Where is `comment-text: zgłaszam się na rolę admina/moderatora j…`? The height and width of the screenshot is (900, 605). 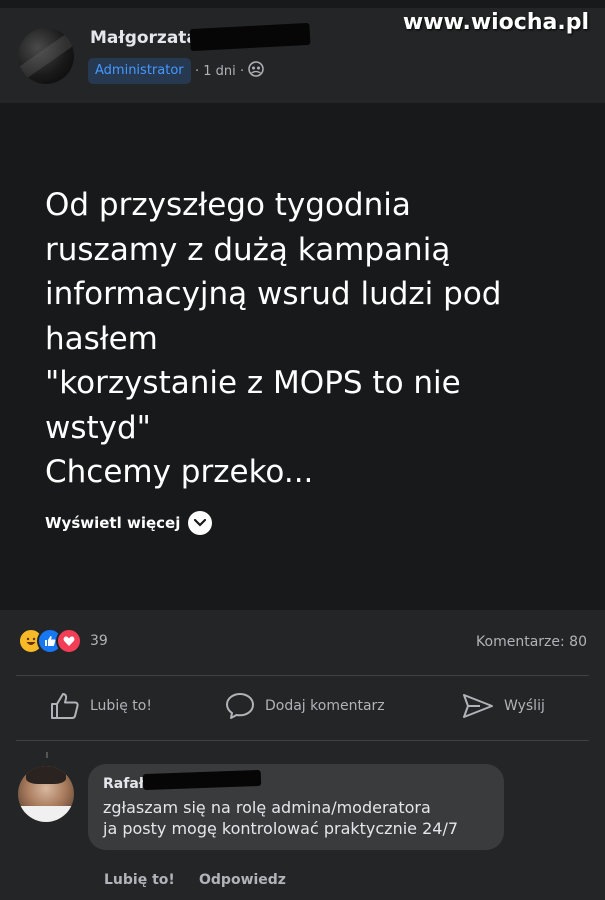 comment-text: zgłaszam się na rolę admina/moderatora j… is located at coordinates (281, 818).